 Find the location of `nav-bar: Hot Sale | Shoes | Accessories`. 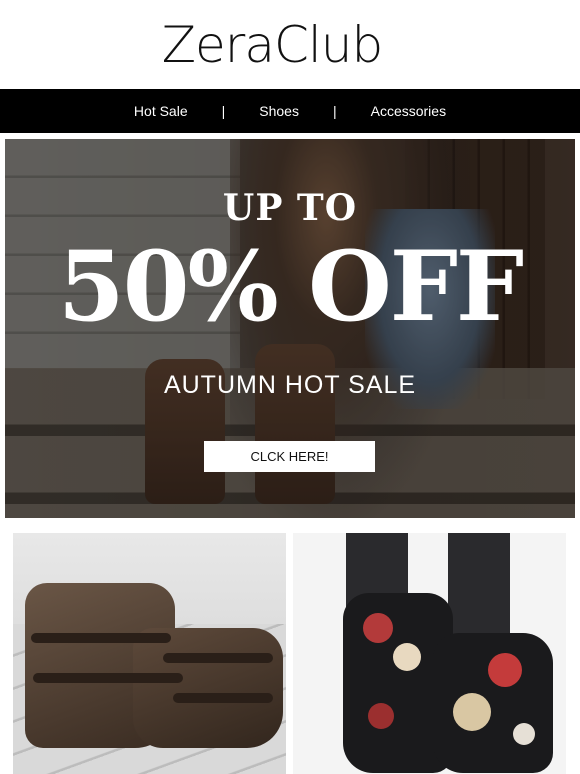

nav-bar: Hot Sale | Shoes | Accessories is located at coordinates (290, 111).